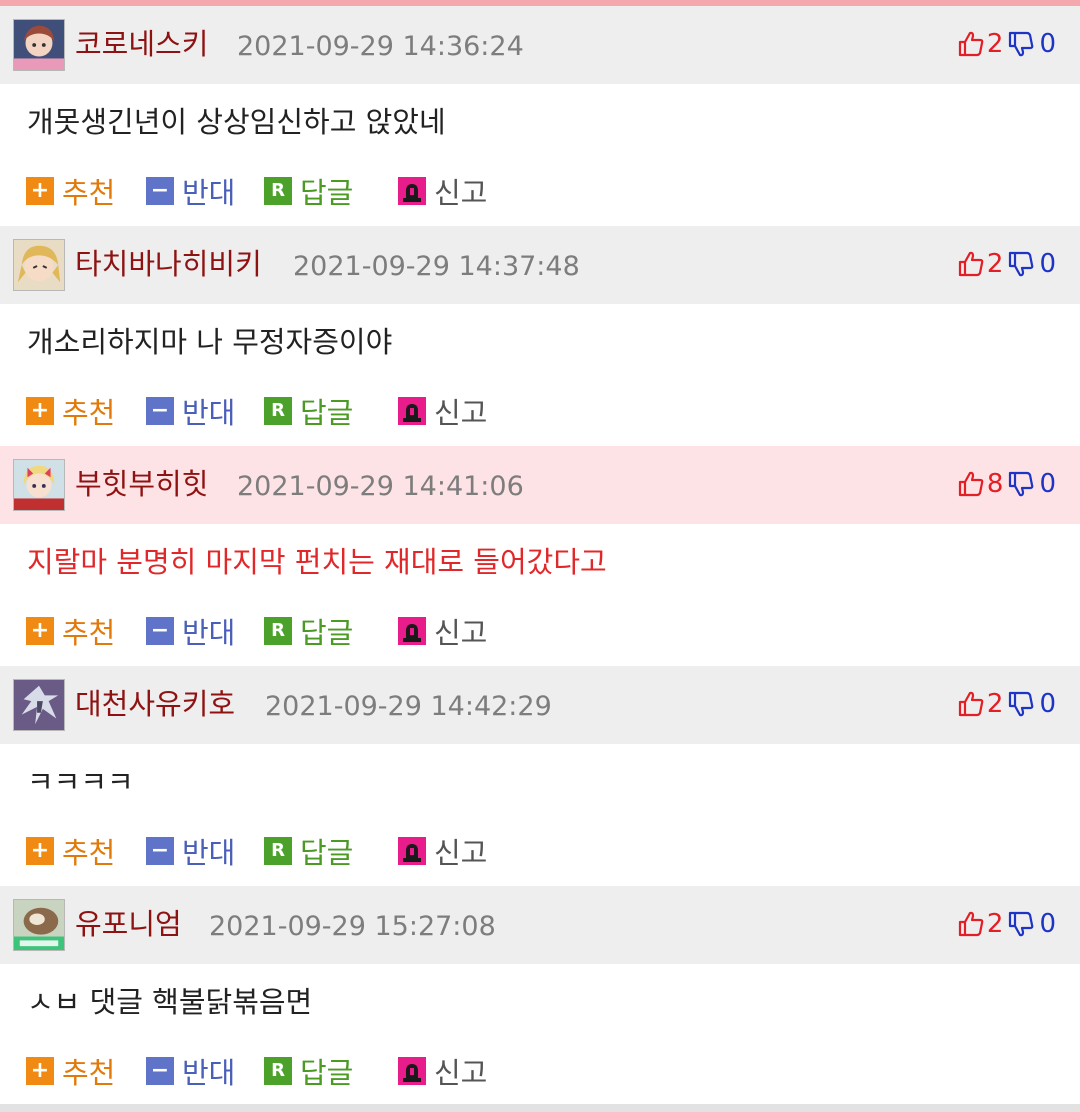 This screenshot has height=1112, width=1080. Describe the element at coordinates (128, 924) in the screenshot. I see `comment-nickname: 유포니엄` at that location.